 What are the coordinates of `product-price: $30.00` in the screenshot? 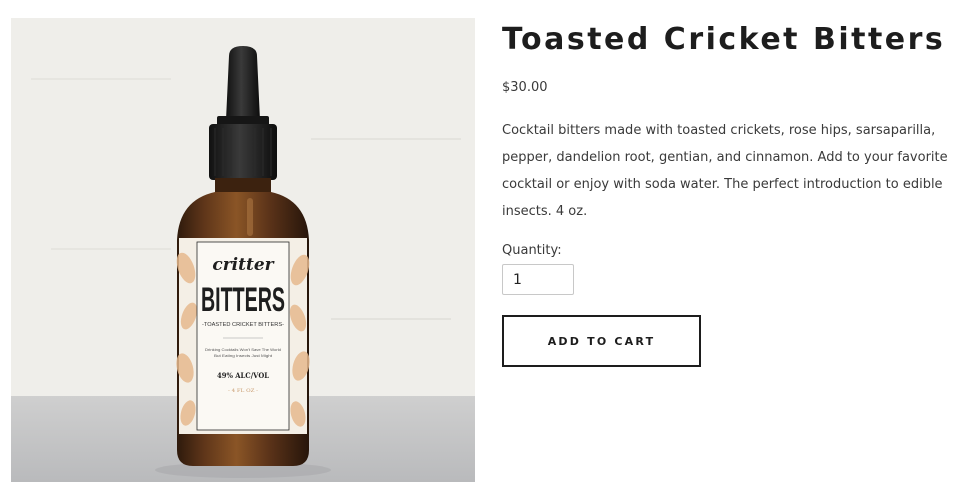 It's located at (525, 87).